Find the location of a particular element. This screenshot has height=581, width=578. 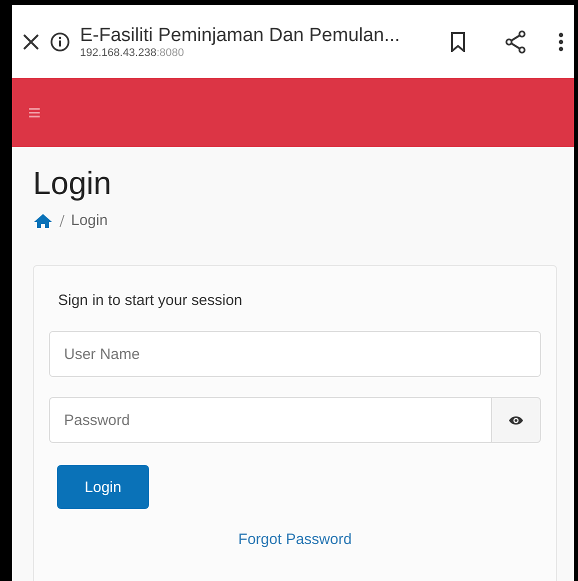

breadcrumb-item: Login is located at coordinates (89, 220).